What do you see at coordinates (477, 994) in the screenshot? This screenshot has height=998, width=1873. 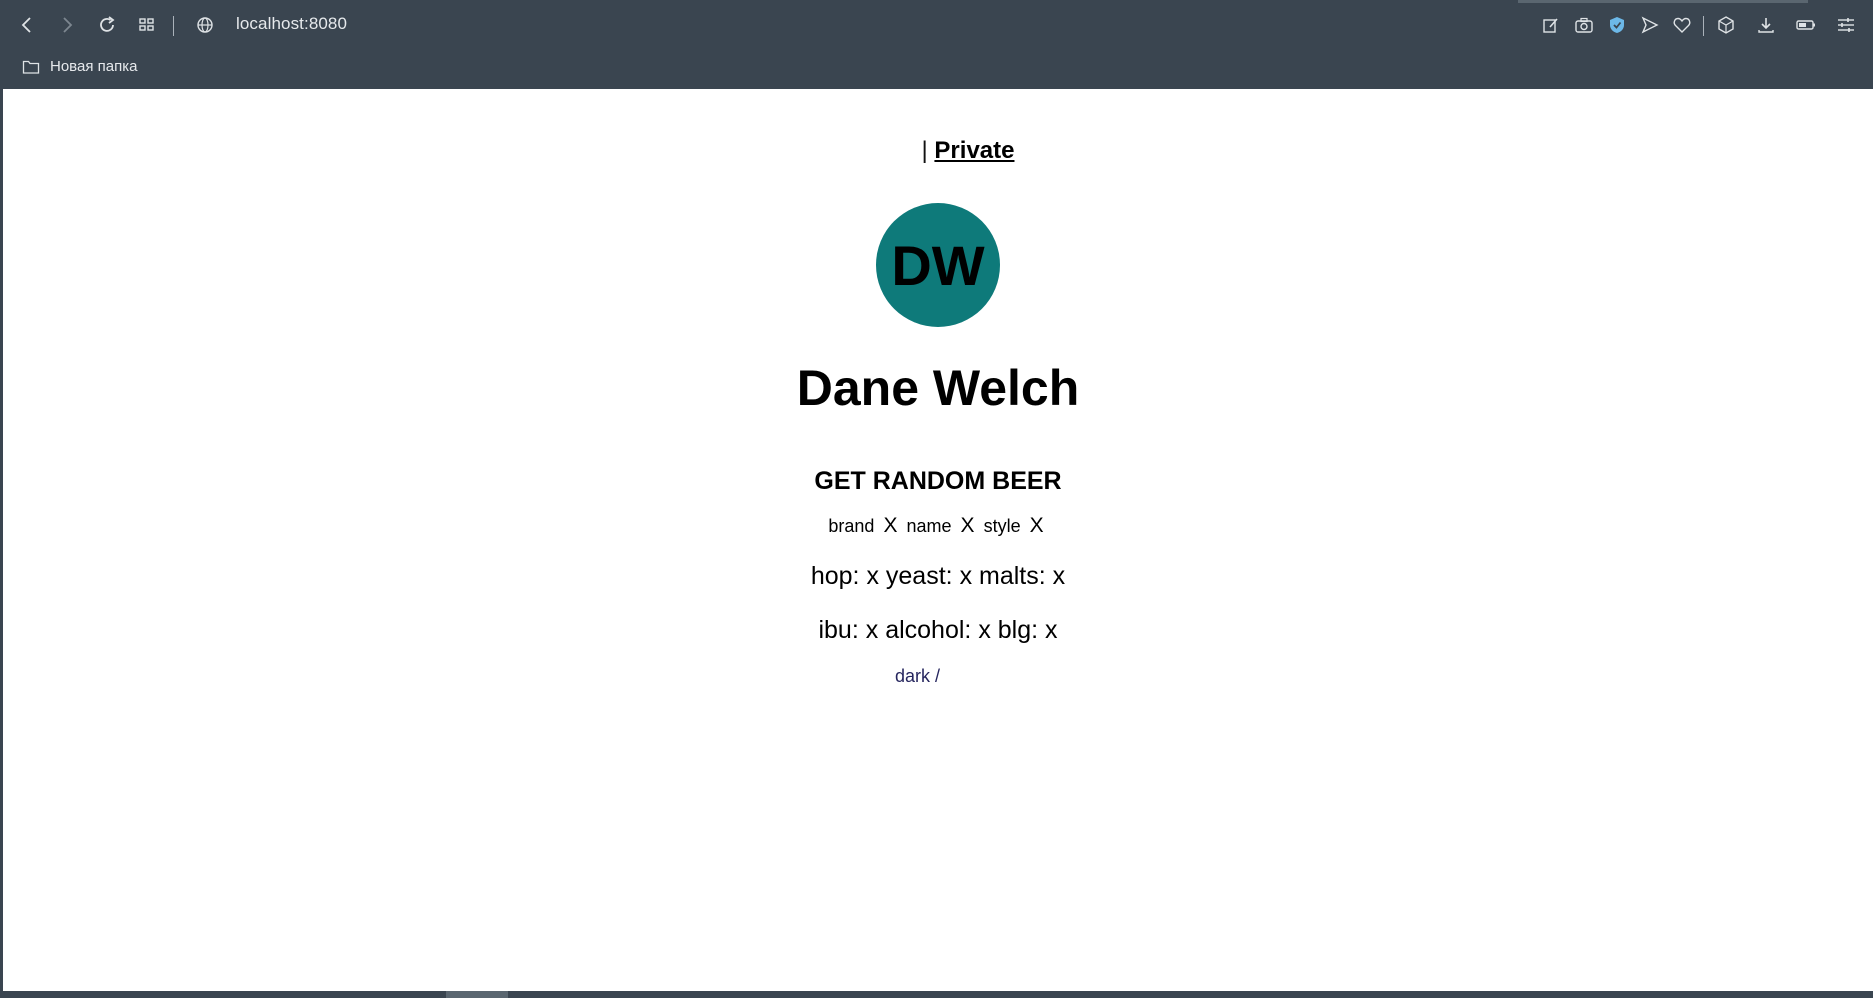 I see `scrollbar-thumb` at bounding box center [477, 994].